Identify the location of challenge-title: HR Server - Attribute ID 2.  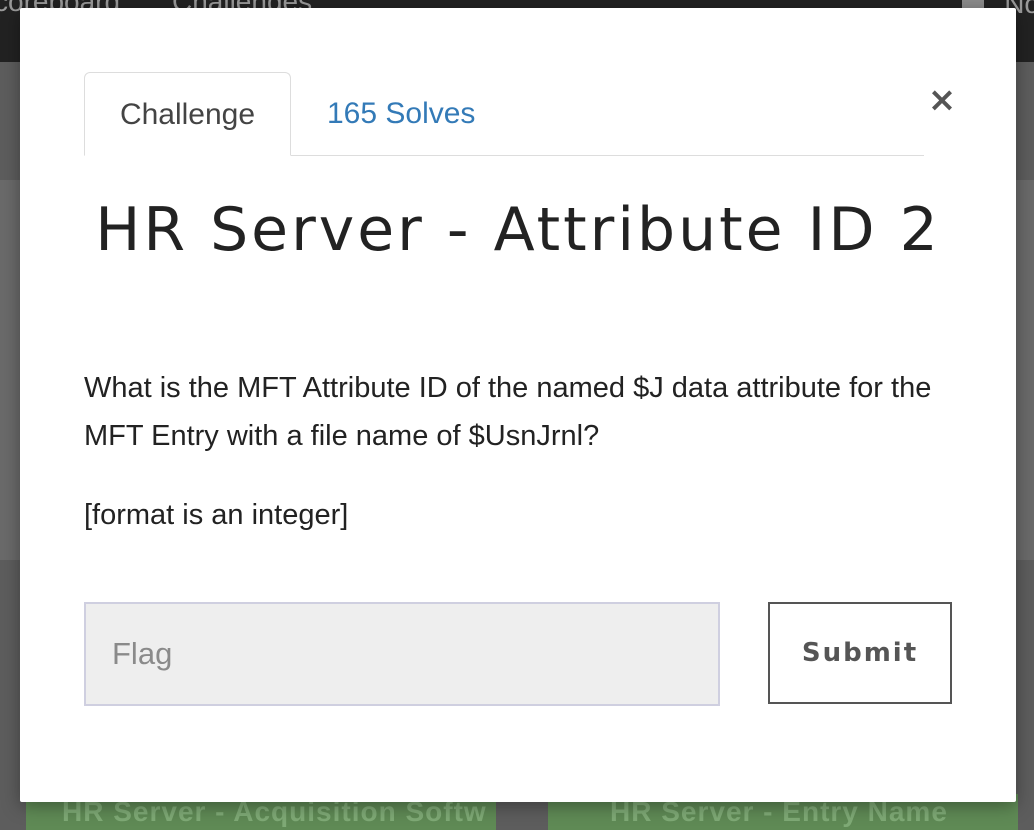
(518, 230).